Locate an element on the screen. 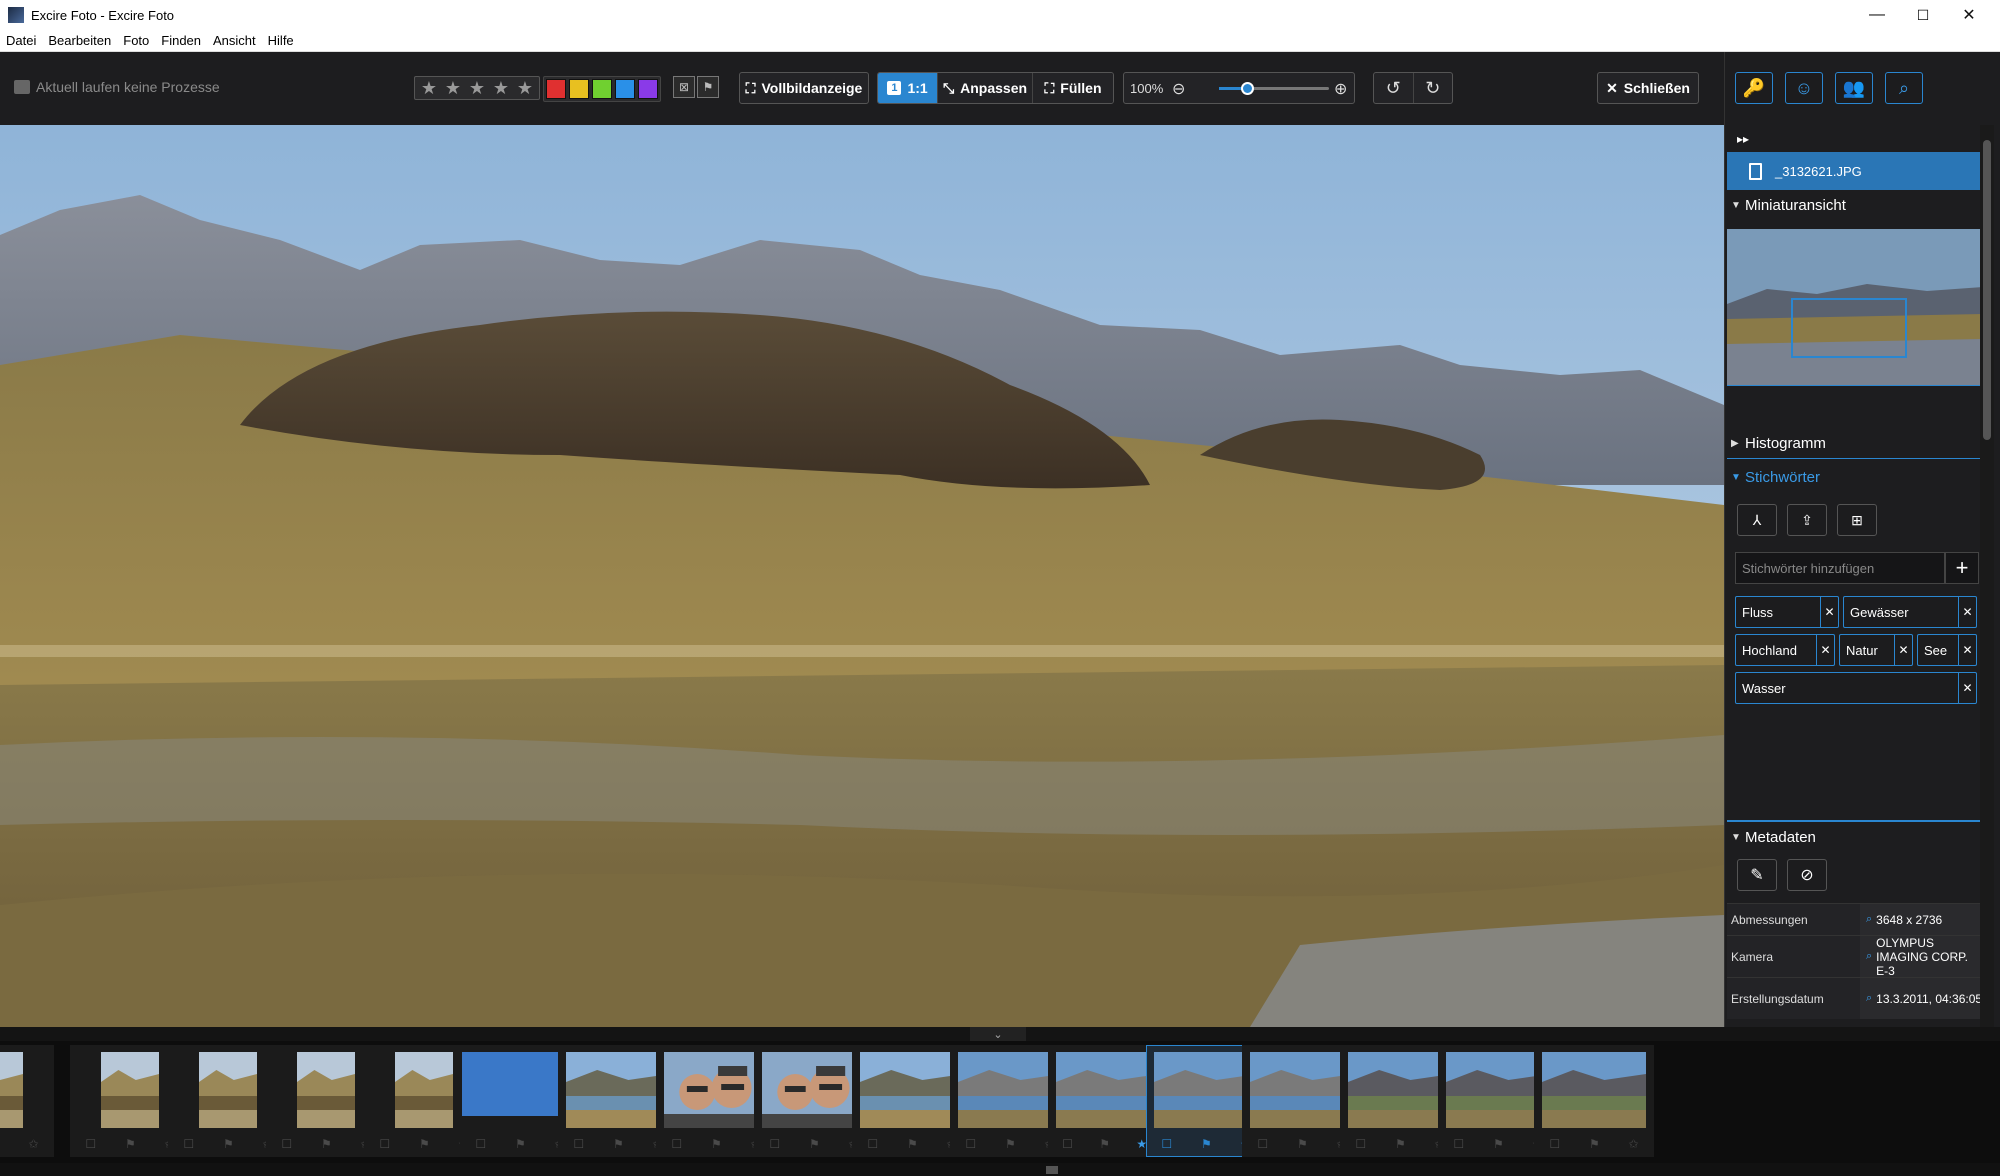 Image resolution: width=2000 pixels, height=1176 pixels. menu-foto: Foto is located at coordinates (136, 40).